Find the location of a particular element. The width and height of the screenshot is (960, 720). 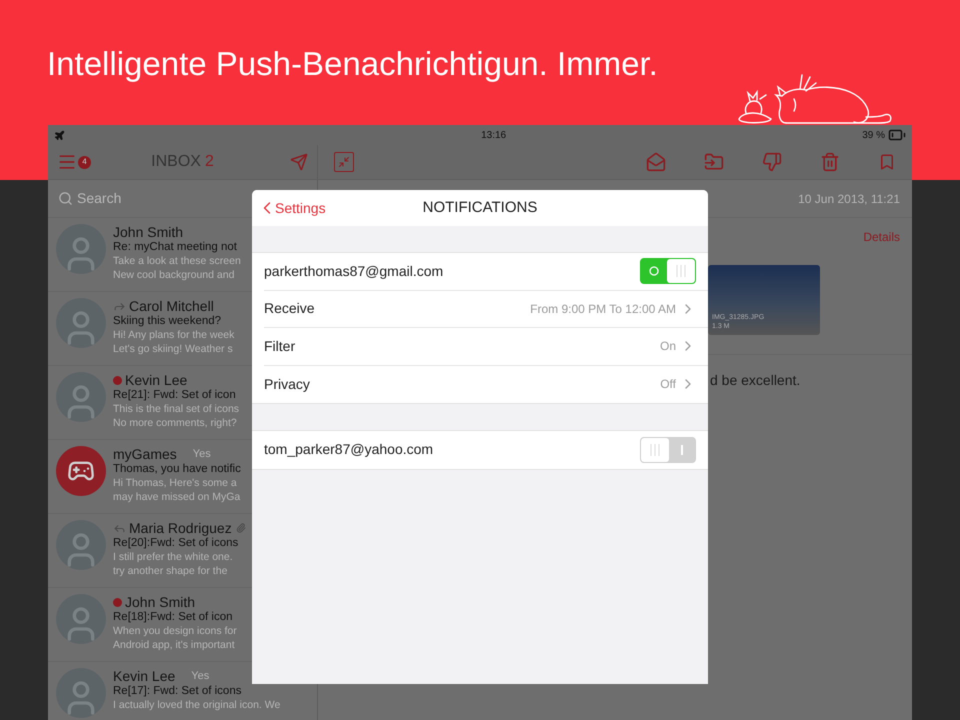

message-subject: Thomas, you have notific is located at coordinates (177, 469).